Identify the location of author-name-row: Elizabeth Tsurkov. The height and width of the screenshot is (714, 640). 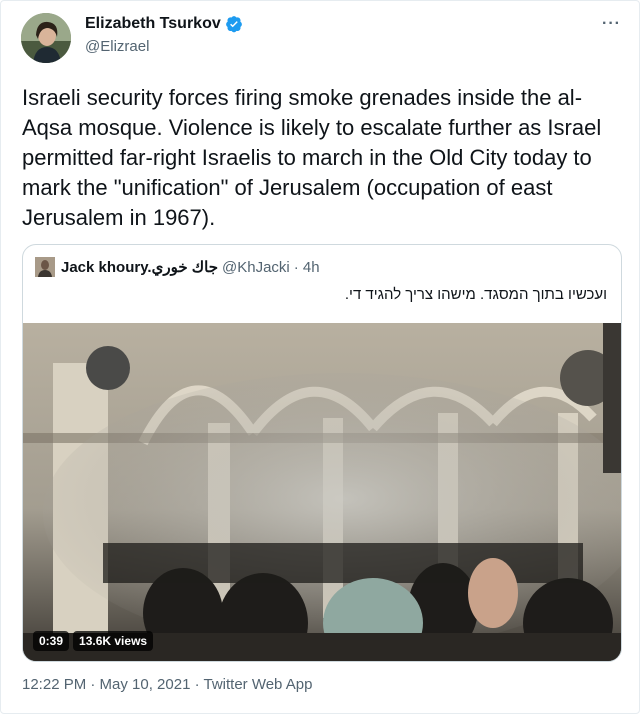
(164, 24).